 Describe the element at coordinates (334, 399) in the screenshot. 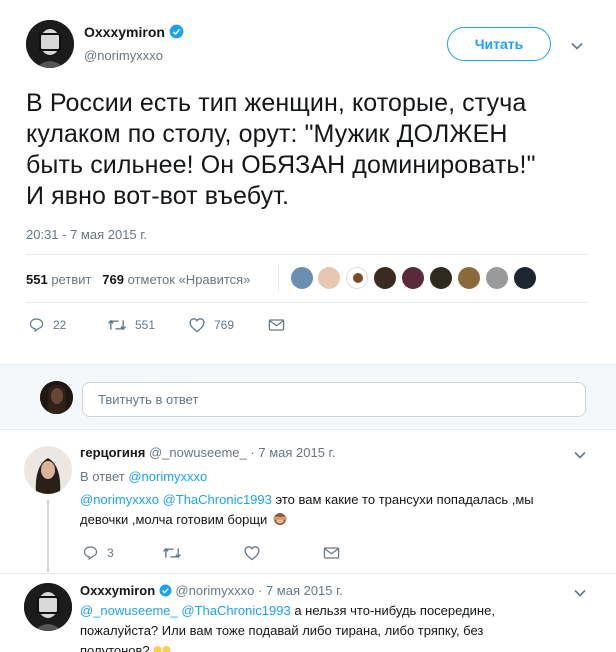

I see `reply-input: Твитнуть в ответ` at that location.